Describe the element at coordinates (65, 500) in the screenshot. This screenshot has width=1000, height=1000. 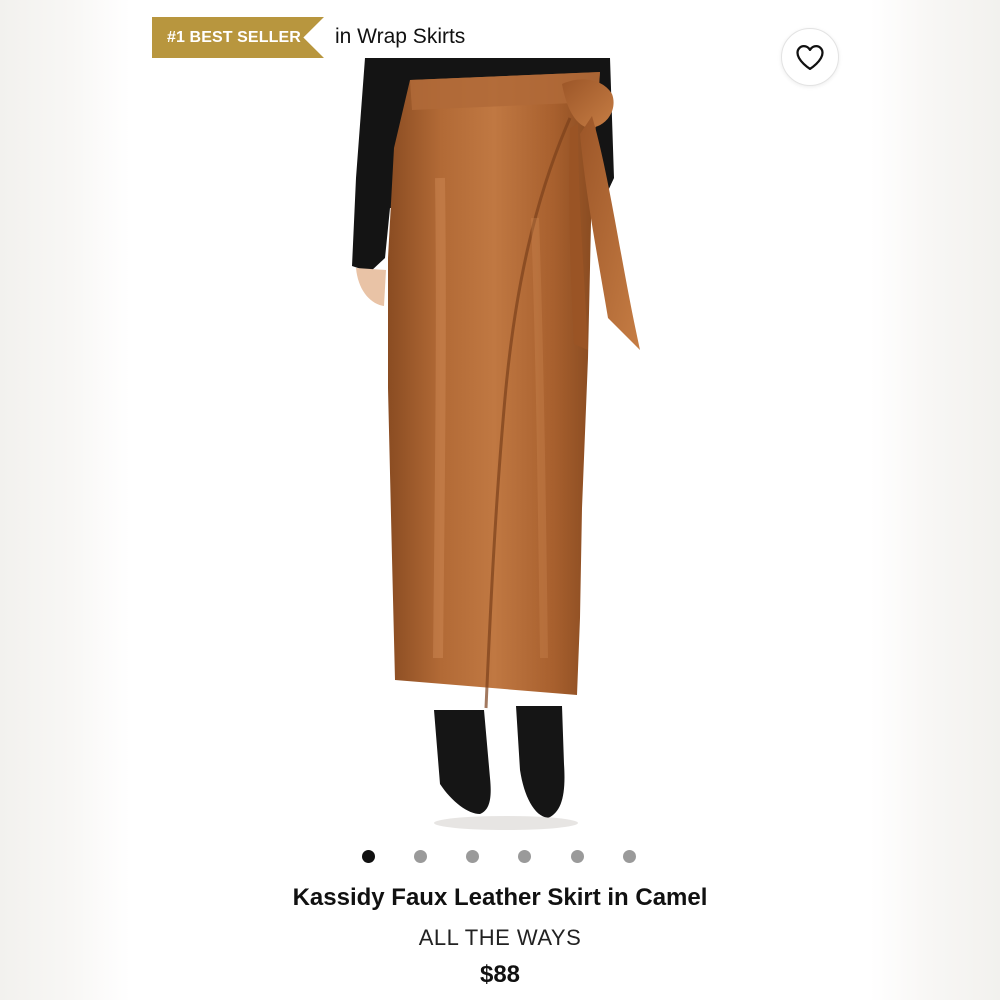
I see `background-left-fade` at that location.